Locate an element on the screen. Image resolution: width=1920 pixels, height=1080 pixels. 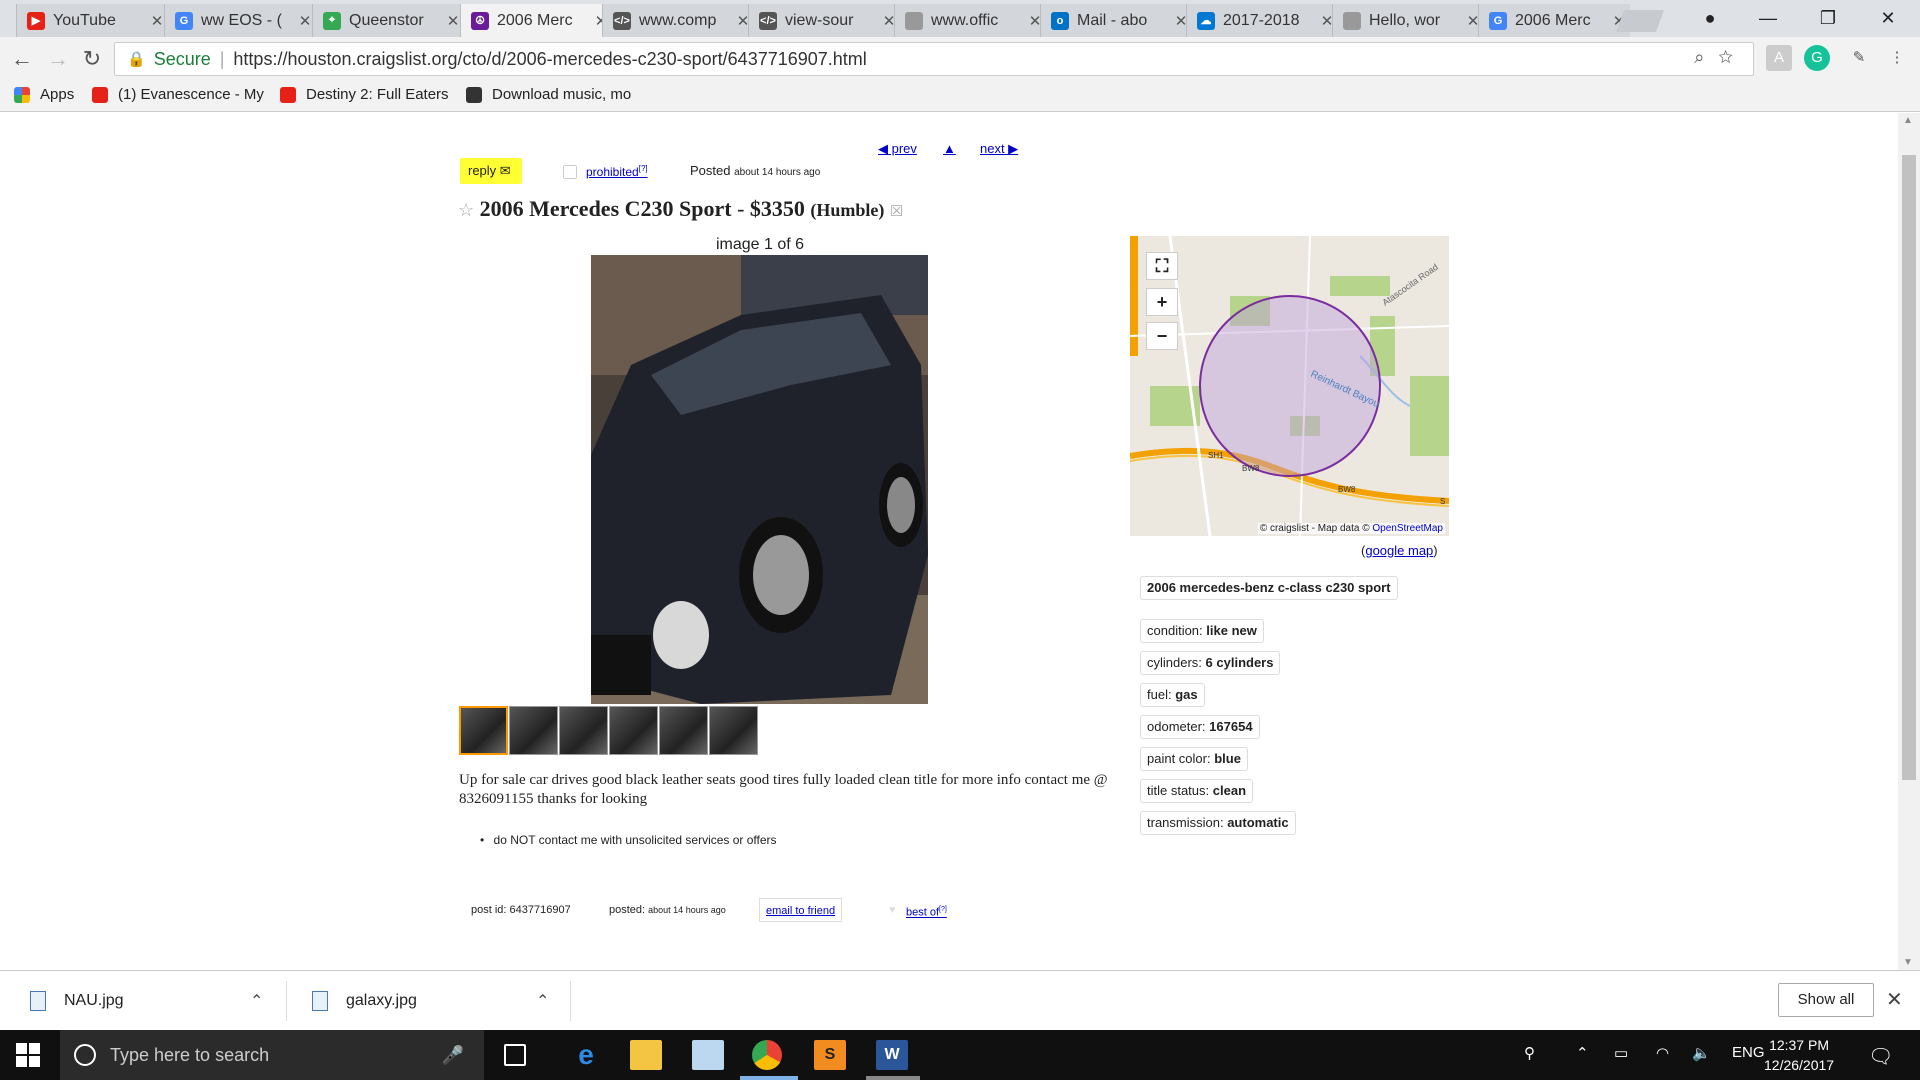
browser-tab: ☁ 2017-2018 ✕ is located at coordinates (1262, 20).